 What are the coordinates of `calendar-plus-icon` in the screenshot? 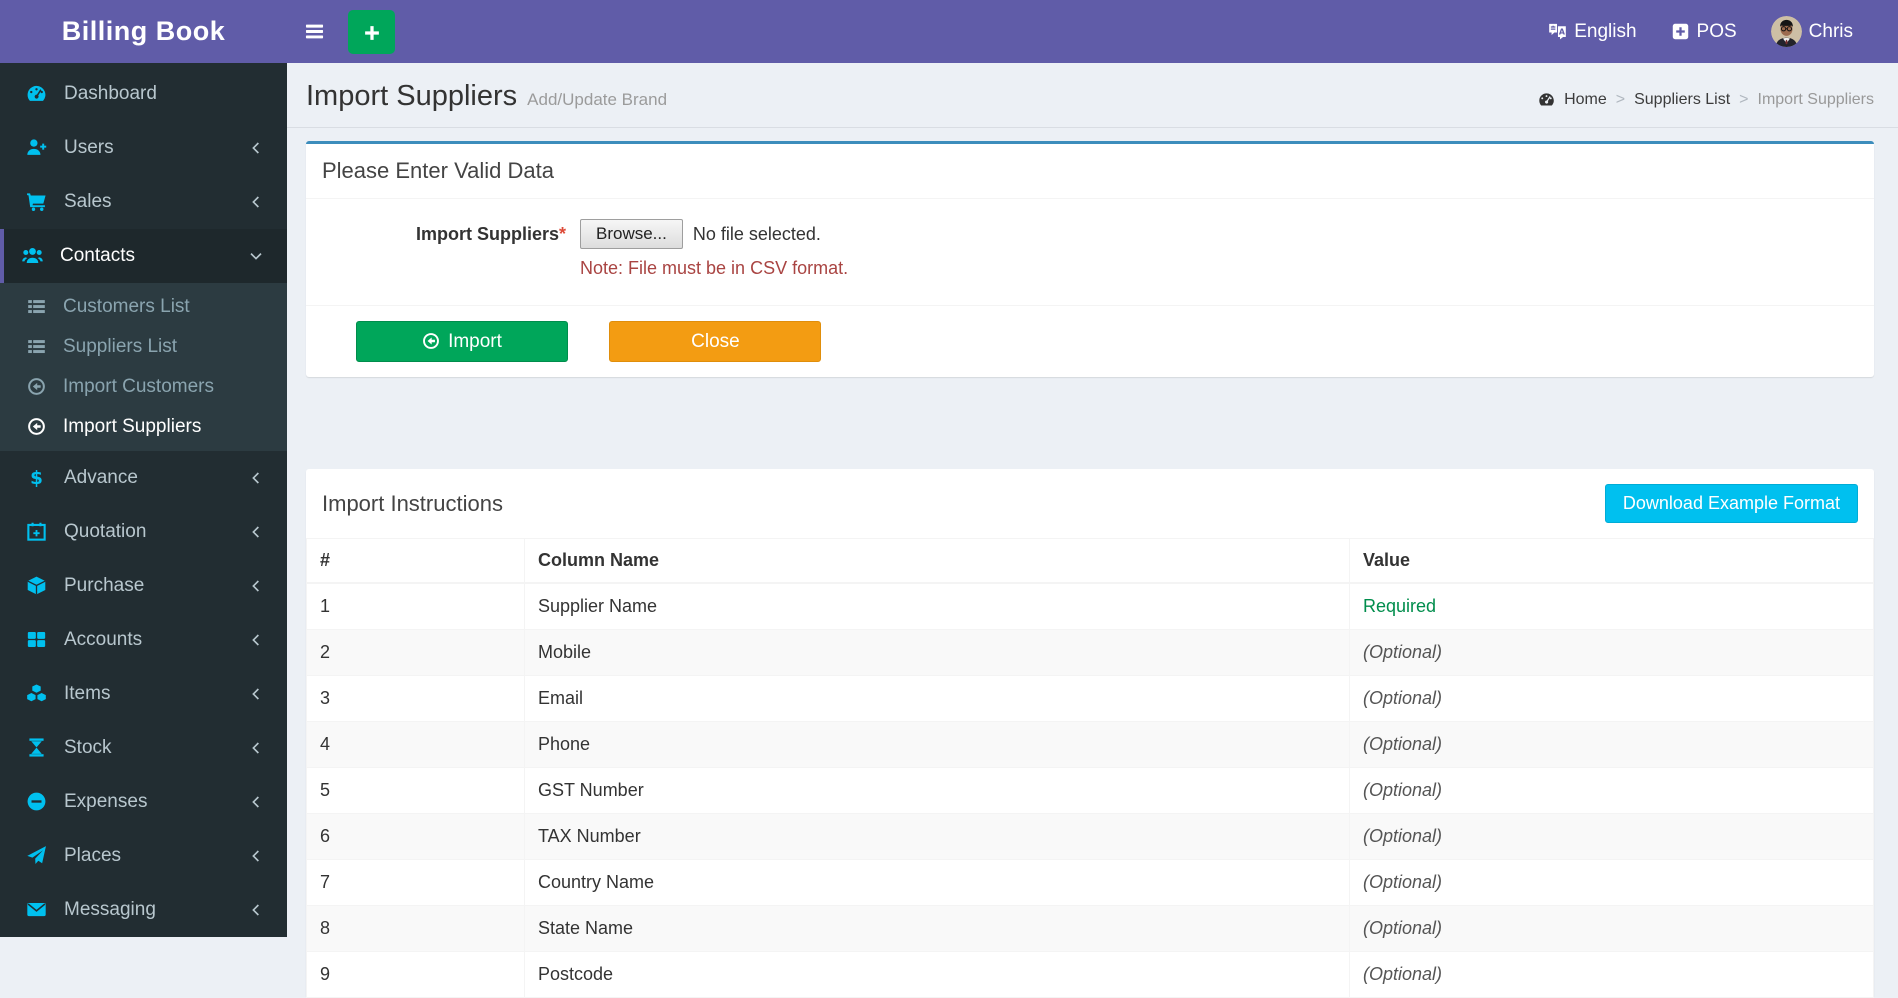 It's located at (39, 532).